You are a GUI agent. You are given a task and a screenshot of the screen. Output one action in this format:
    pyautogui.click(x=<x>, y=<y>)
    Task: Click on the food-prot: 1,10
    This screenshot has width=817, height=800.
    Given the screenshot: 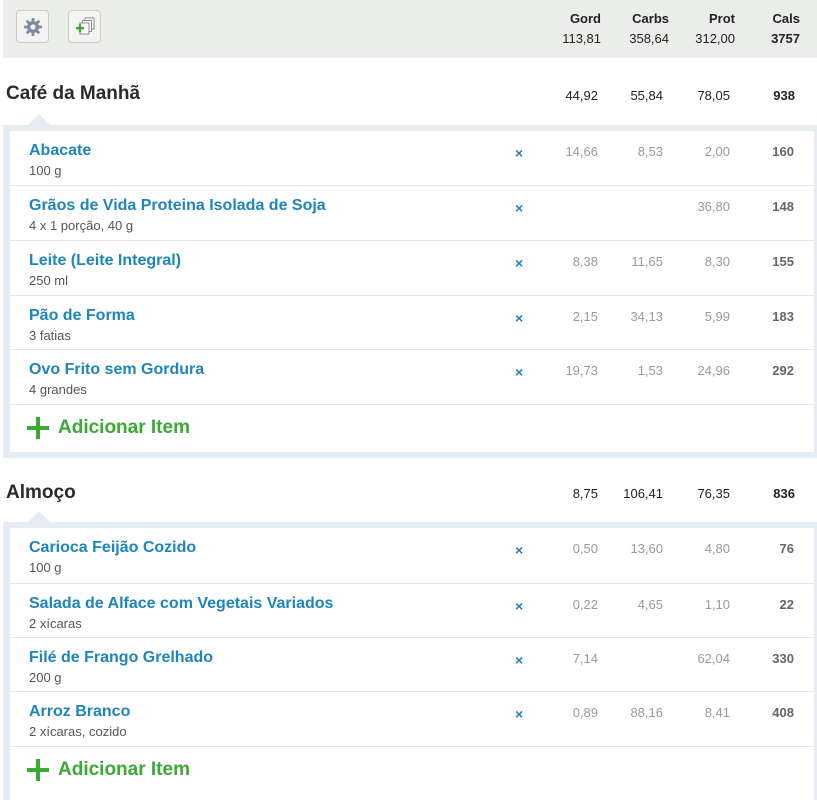 What is the action you would take?
    pyautogui.click(x=717, y=604)
    